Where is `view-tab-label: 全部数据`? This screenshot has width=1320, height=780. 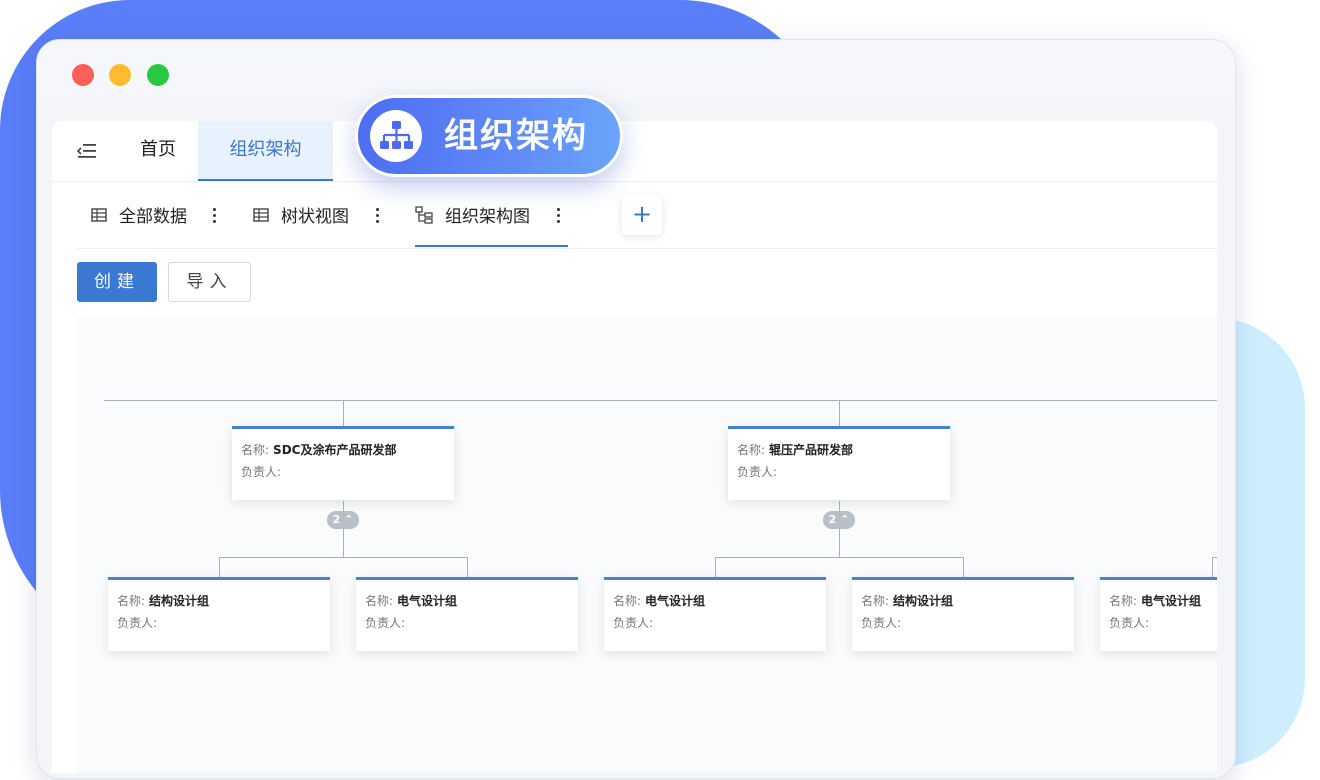
view-tab-label: 全部数据 is located at coordinates (153, 217).